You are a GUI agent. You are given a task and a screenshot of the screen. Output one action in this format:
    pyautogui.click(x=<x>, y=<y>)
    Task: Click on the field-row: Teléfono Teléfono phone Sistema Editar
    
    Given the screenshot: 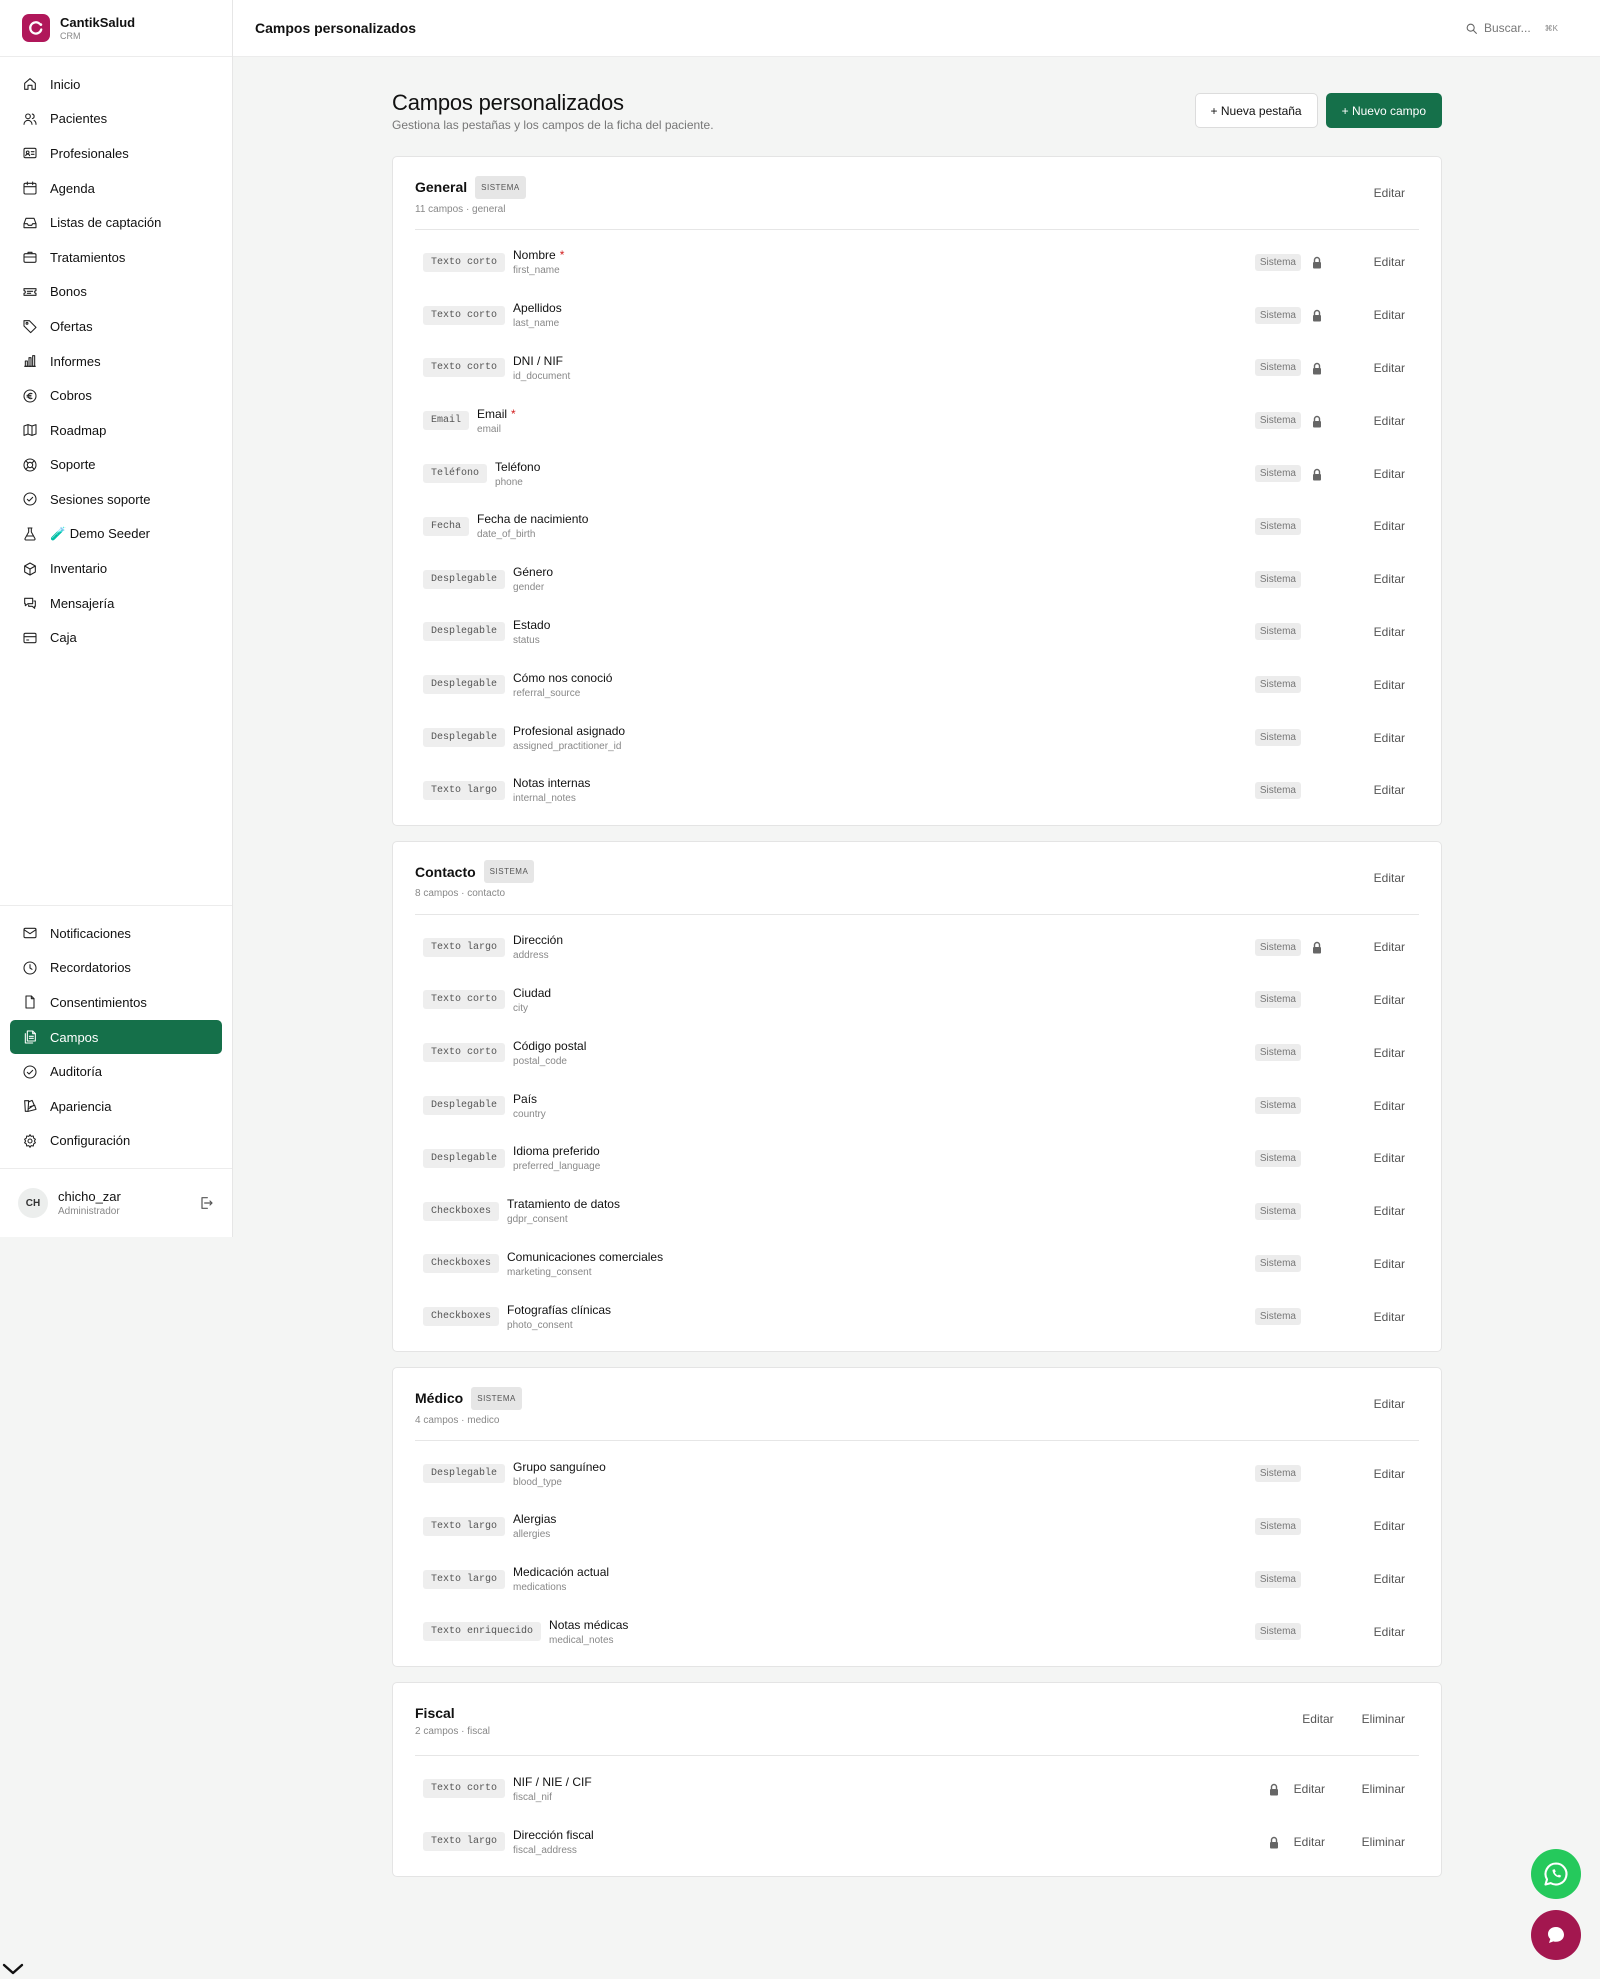 What is the action you would take?
    pyautogui.click(x=917, y=473)
    